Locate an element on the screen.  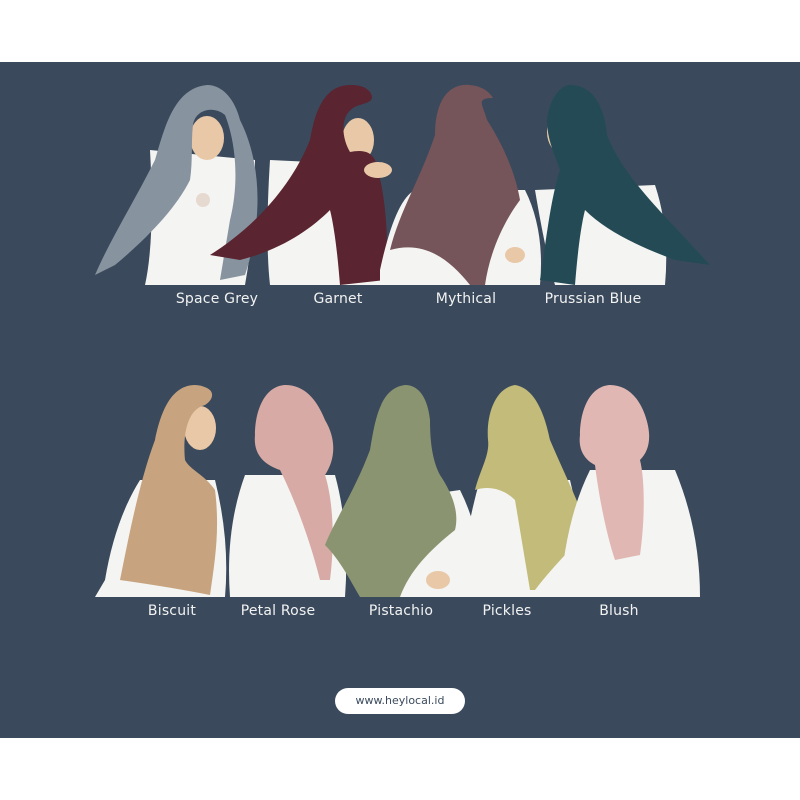
model-garnet is located at coordinates (301, 185).